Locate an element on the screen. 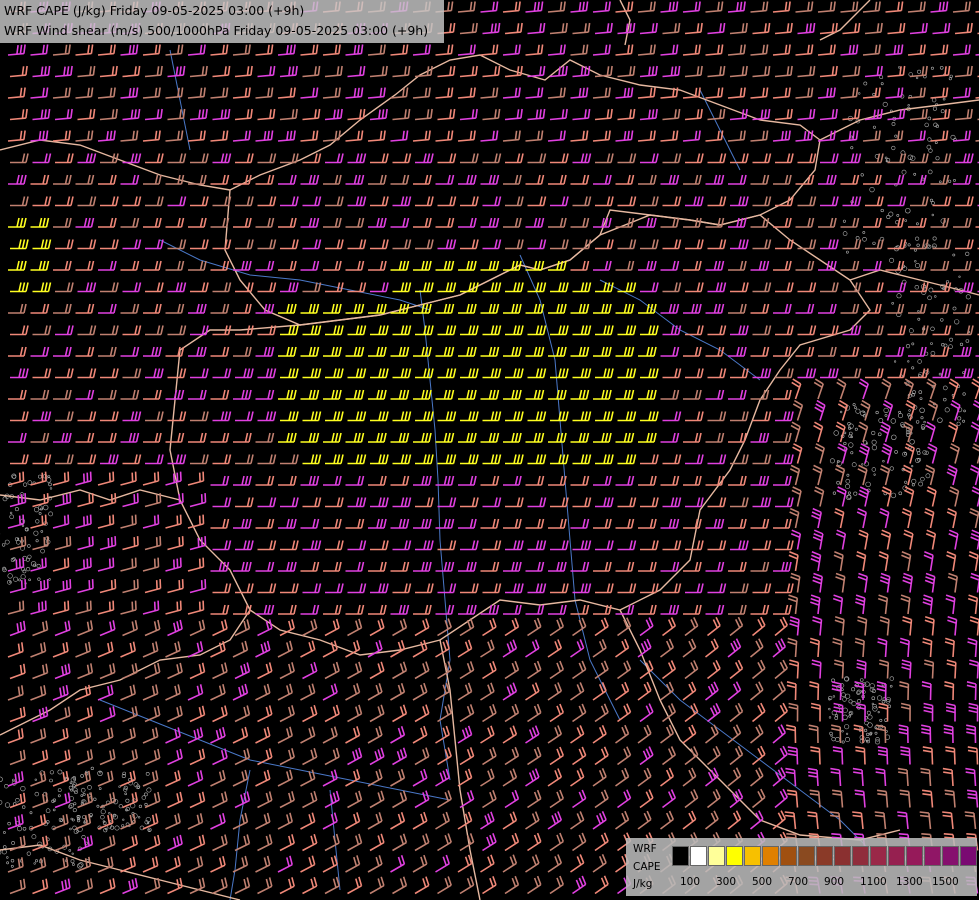 This screenshot has width=979, height=900. legend-tick: 900 is located at coordinates (834, 882).